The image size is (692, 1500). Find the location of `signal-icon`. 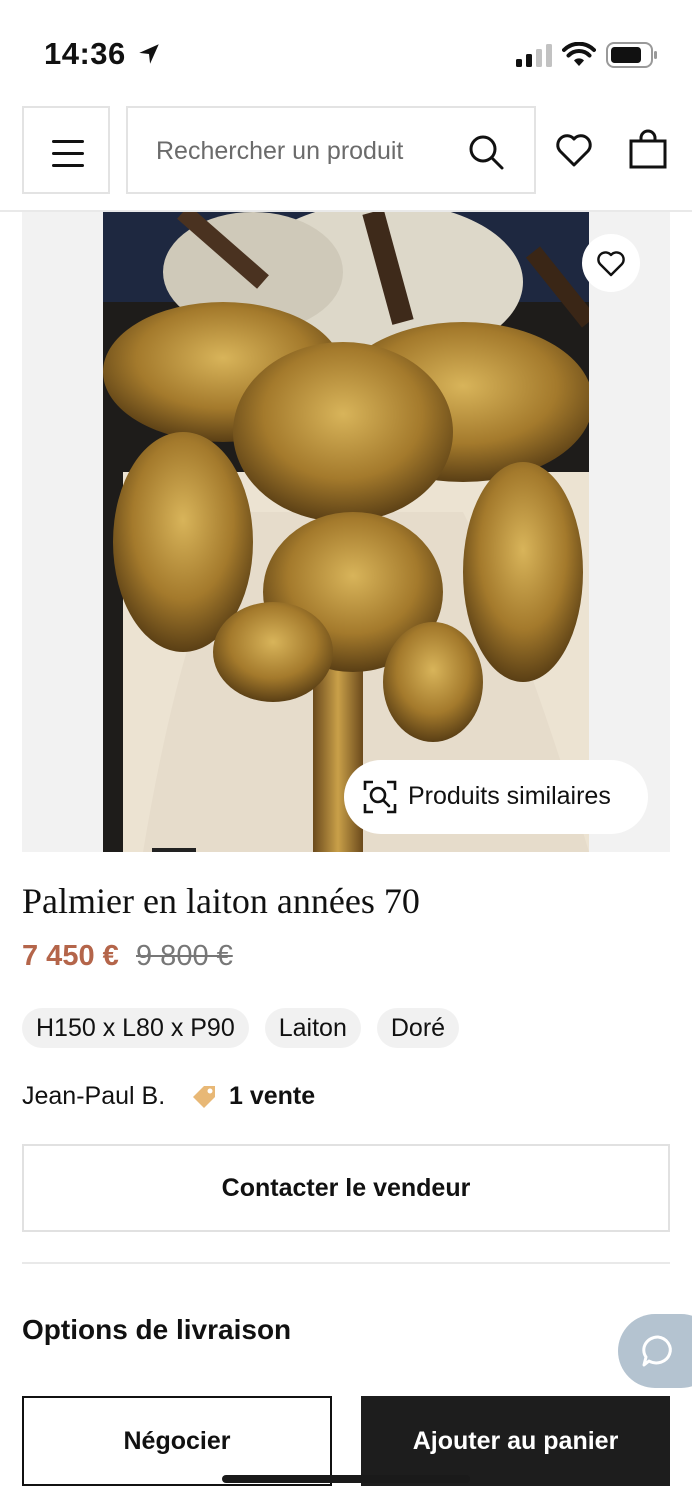

signal-icon is located at coordinates (534, 55).